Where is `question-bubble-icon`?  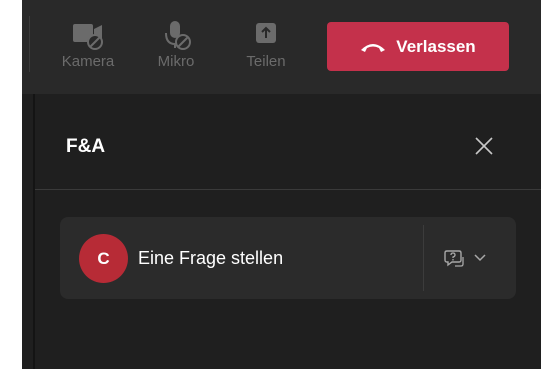
question-bubble-icon is located at coordinates (454, 258).